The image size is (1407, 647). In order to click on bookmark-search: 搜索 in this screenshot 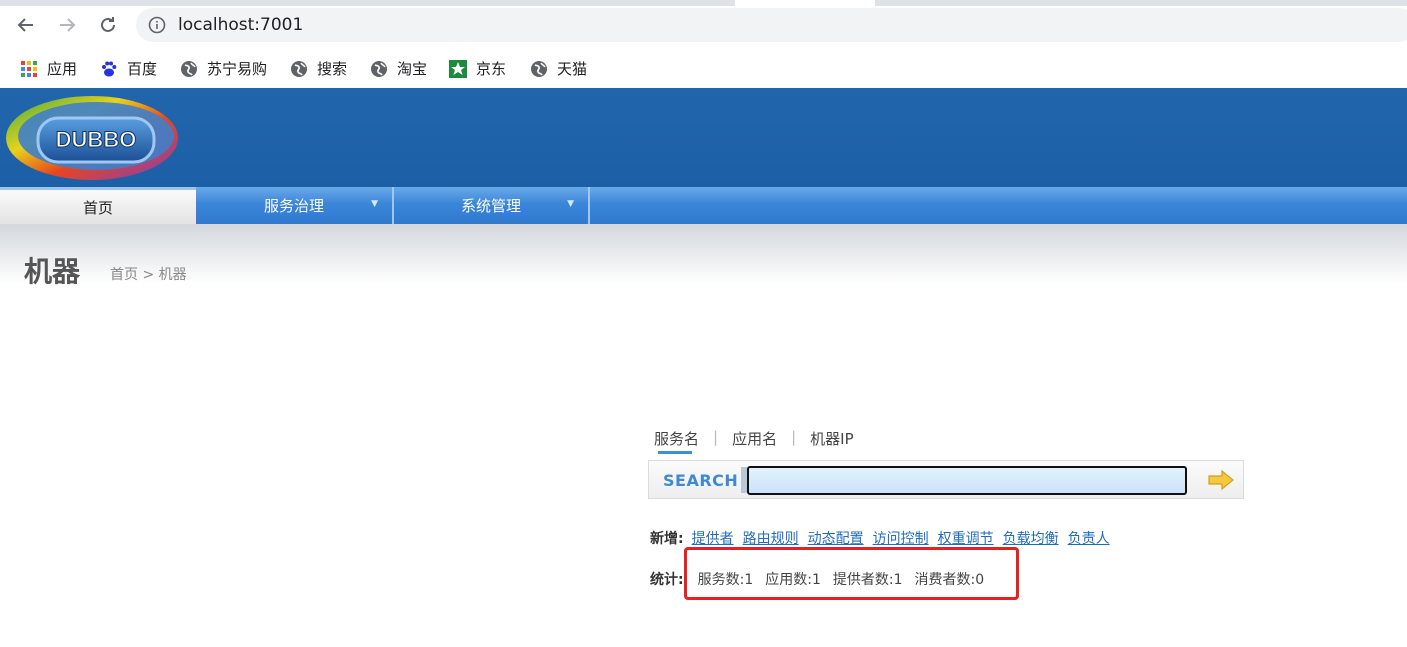, I will do `click(318, 68)`.